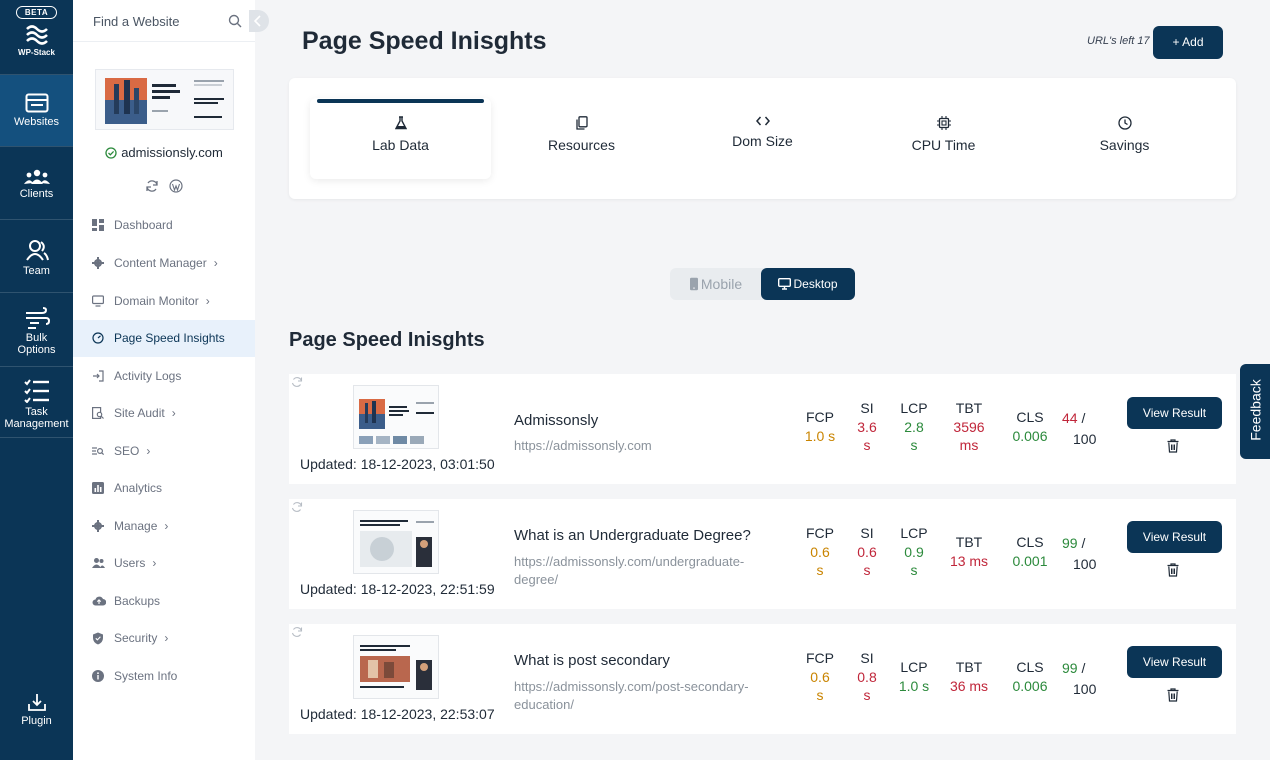 This screenshot has width=1270, height=760. I want to click on rail-item-label: Websites, so click(36, 122).